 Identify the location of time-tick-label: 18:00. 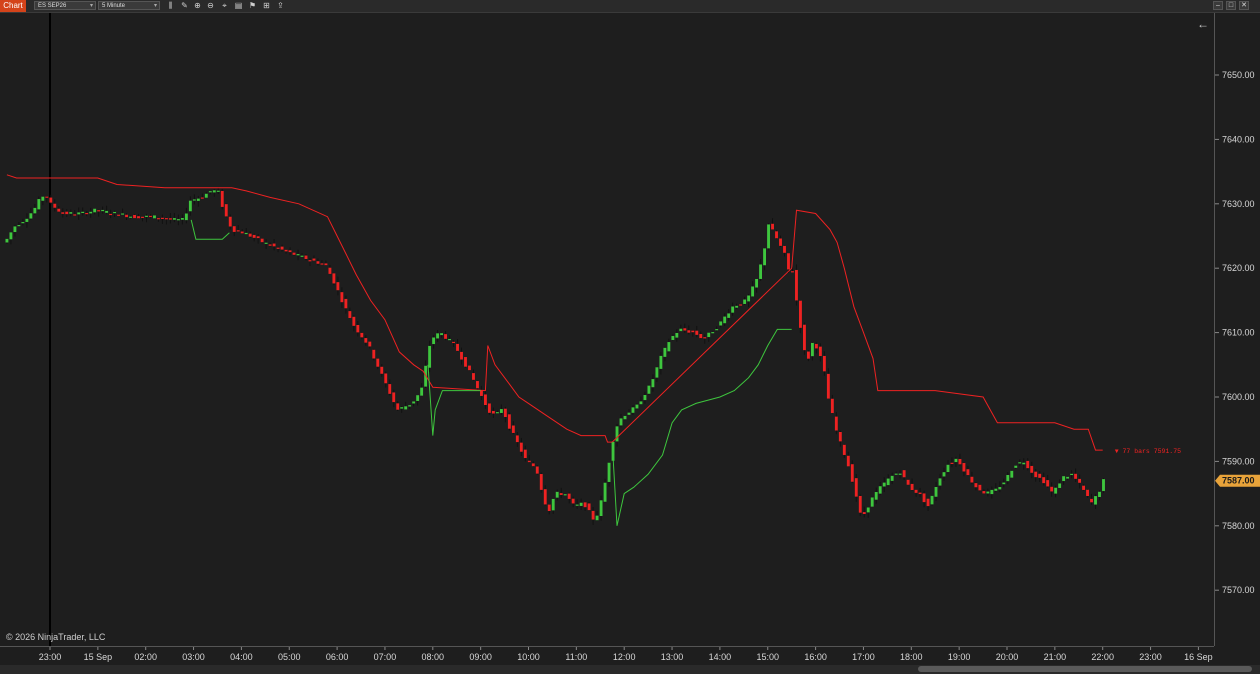
(911, 657).